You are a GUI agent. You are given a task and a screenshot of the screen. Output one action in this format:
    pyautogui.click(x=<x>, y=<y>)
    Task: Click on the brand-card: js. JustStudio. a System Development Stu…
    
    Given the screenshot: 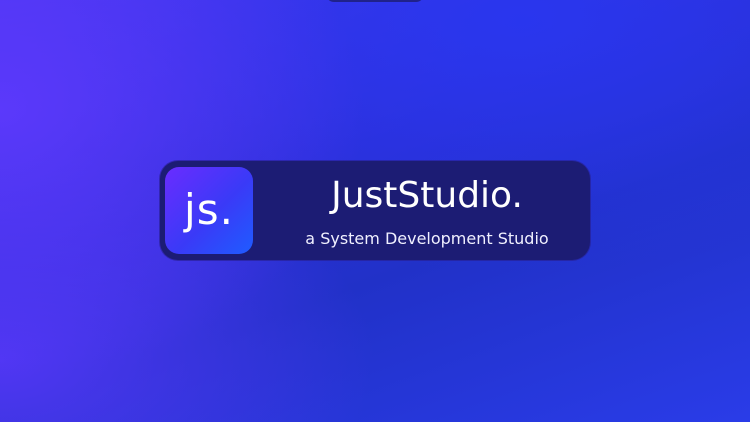 What is the action you would take?
    pyautogui.click(x=375, y=210)
    